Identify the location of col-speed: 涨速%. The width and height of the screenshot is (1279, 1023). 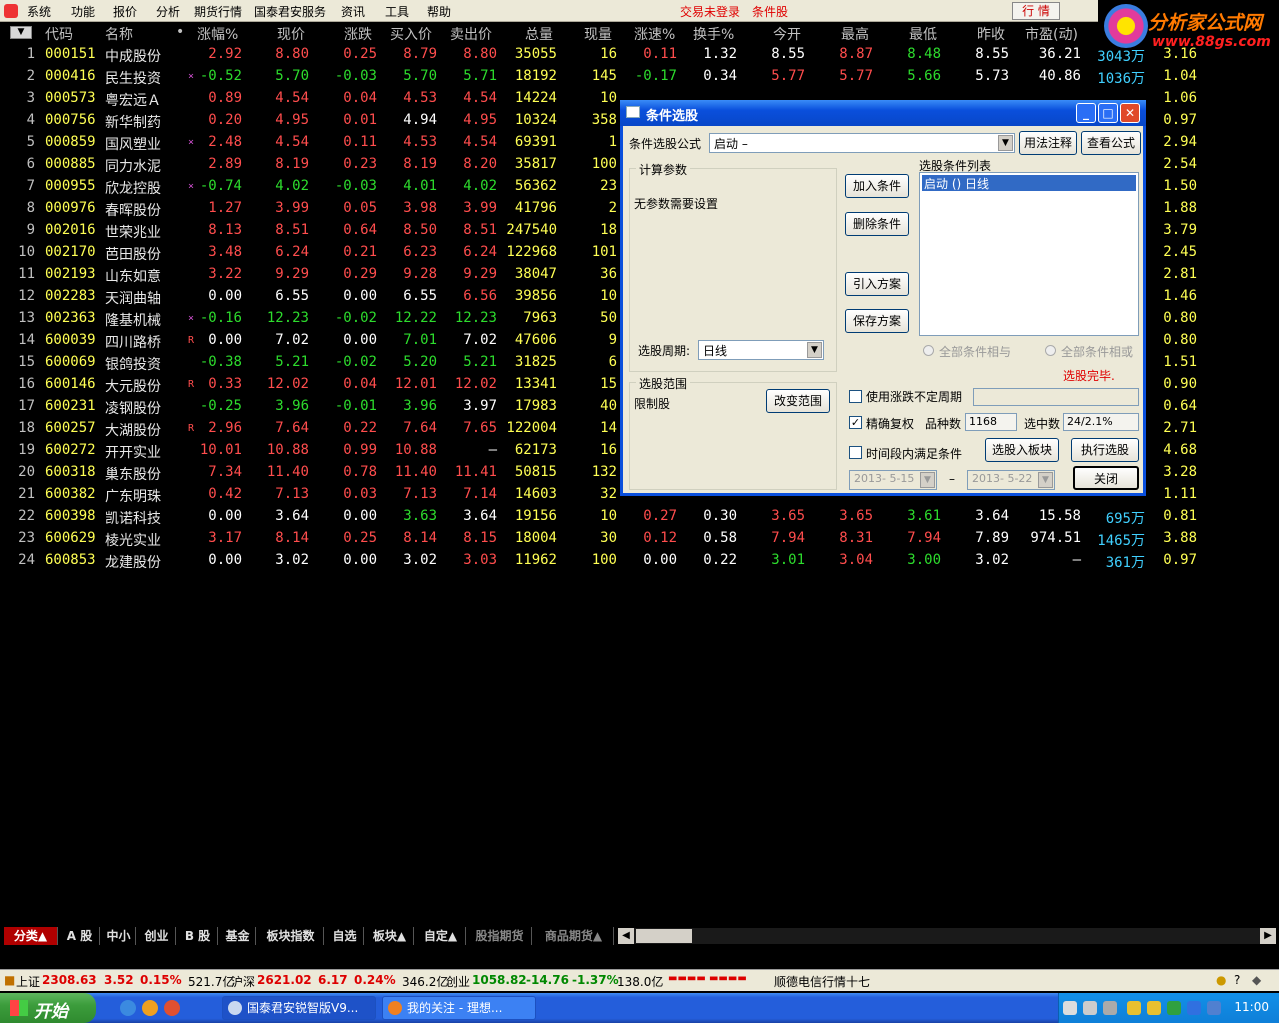
(654, 34).